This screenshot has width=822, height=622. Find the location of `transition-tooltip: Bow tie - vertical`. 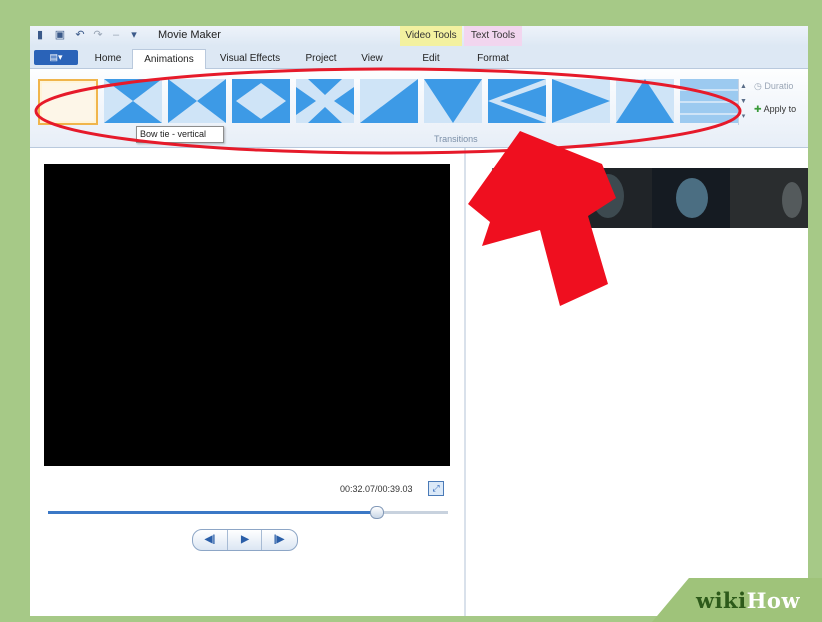

transition-tooltip: Bow tie - vertical is located at coordinates (180, 134).